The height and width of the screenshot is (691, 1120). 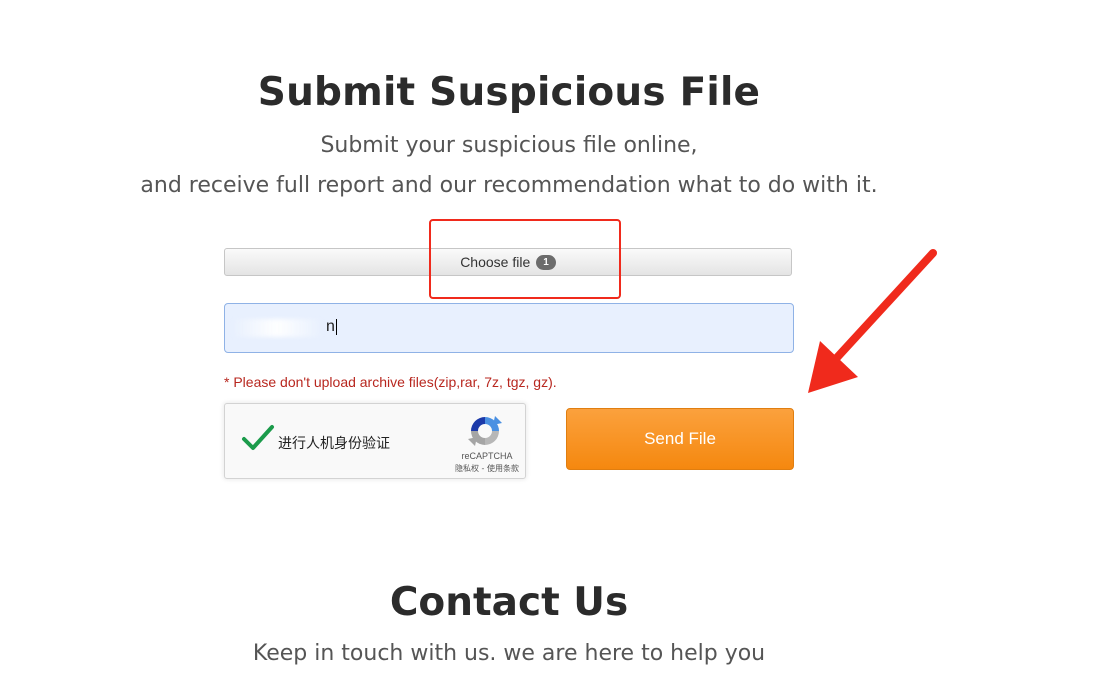 I want to click on annotation-highlight-box, so click(x=525, y=259).